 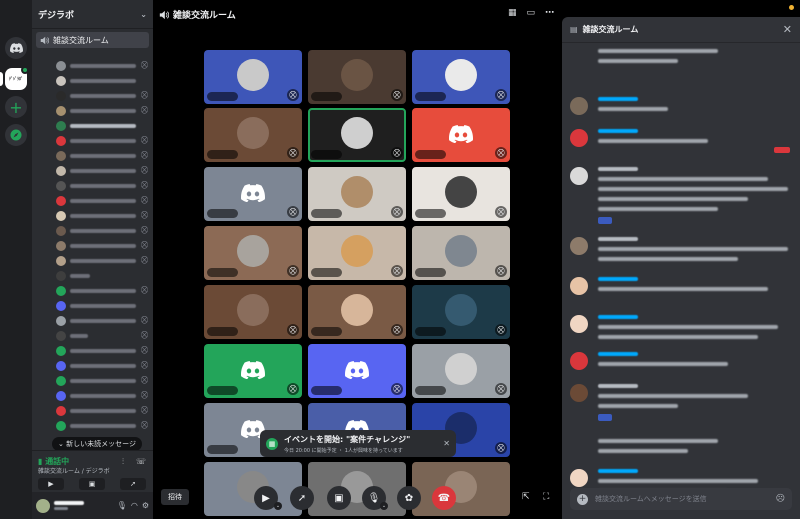 I want to click on chevron-down-icon: ⌄, so click(x=384, y=506).